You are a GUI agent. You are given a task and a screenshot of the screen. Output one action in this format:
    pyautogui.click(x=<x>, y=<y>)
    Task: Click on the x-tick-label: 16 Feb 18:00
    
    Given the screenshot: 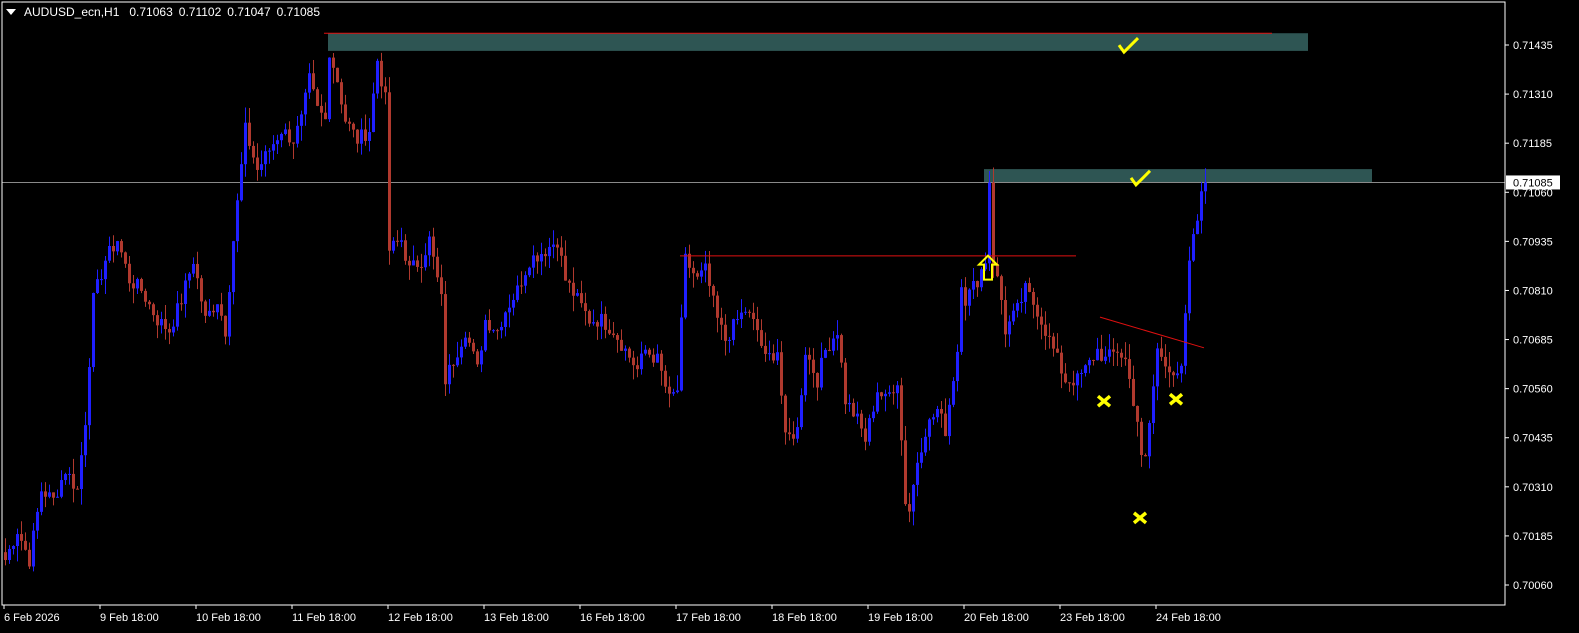 What is the action you would take?
    pyautogui.click(x=612, y=618)
    